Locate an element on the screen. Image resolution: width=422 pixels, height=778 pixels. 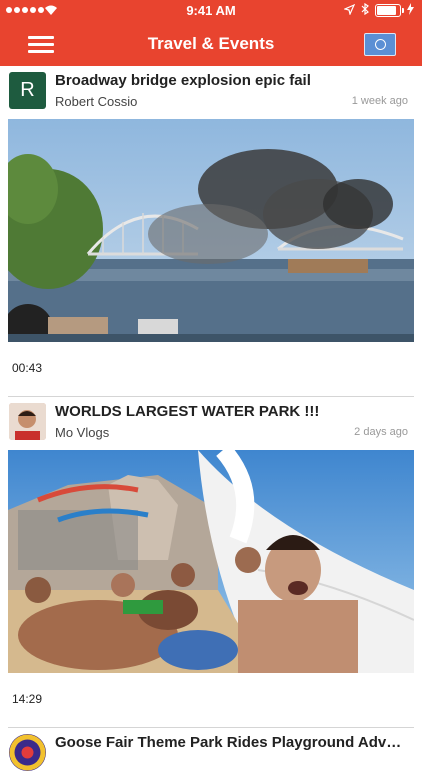
channel-name: Mo Vlogs is located at coordinates (82, 432).